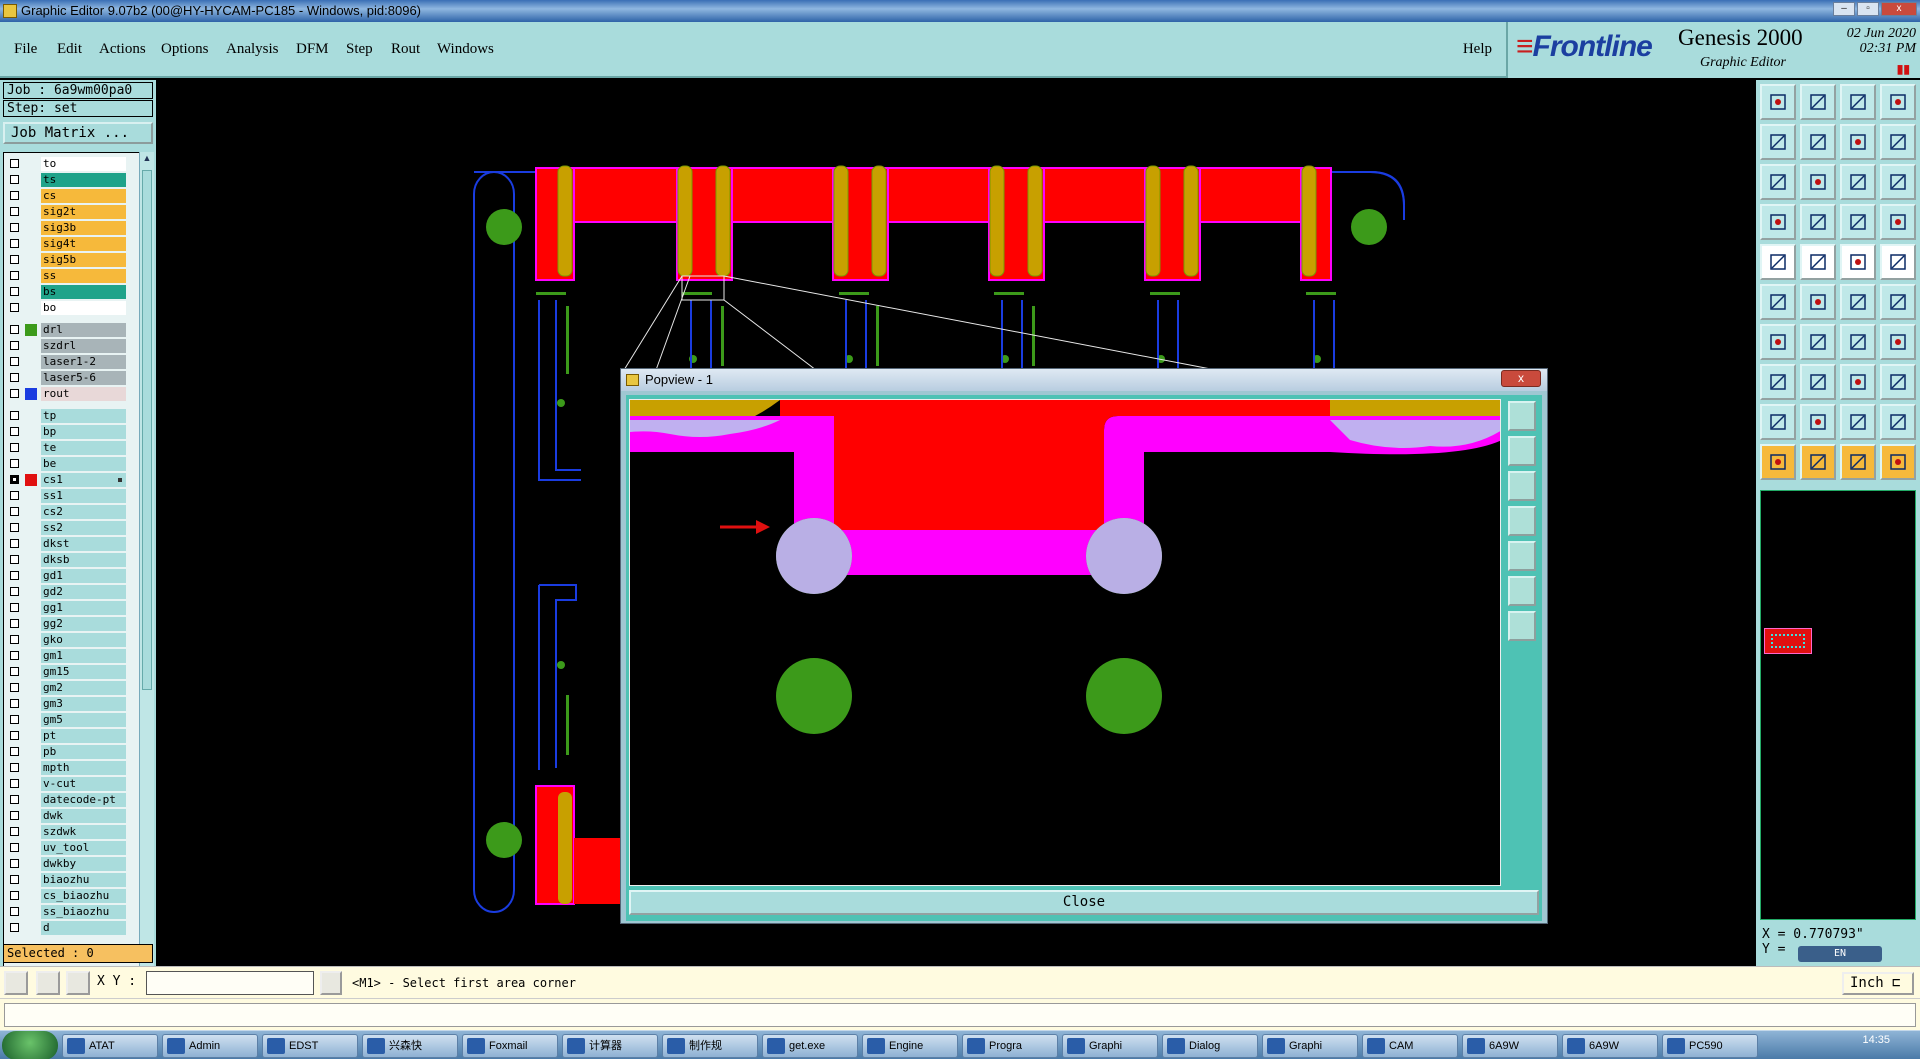 The image size is (1920, 1059). Describe the element at coordinates (110, 1046) in the screenshot. I see `taskbar-item: ATAT` at that location.